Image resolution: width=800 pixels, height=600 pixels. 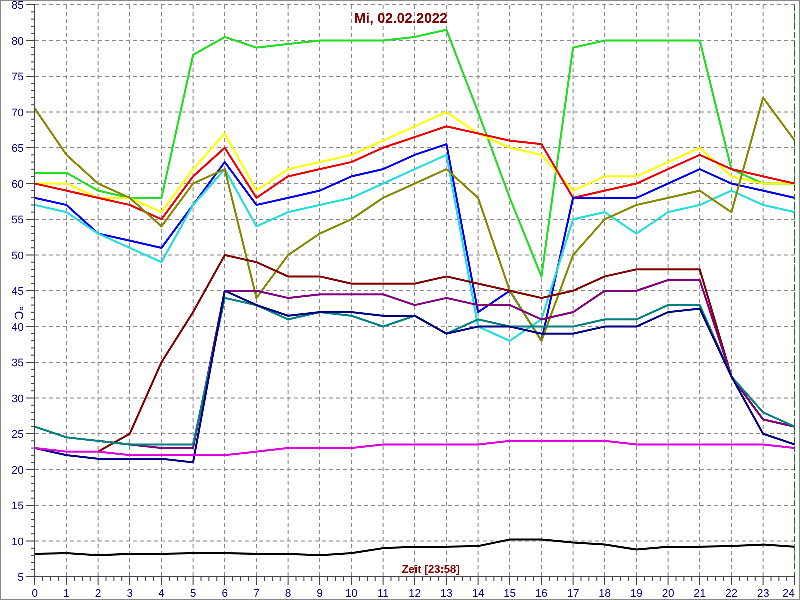 I want to click on x-tick-label: 0, so click(x=35, y=593).